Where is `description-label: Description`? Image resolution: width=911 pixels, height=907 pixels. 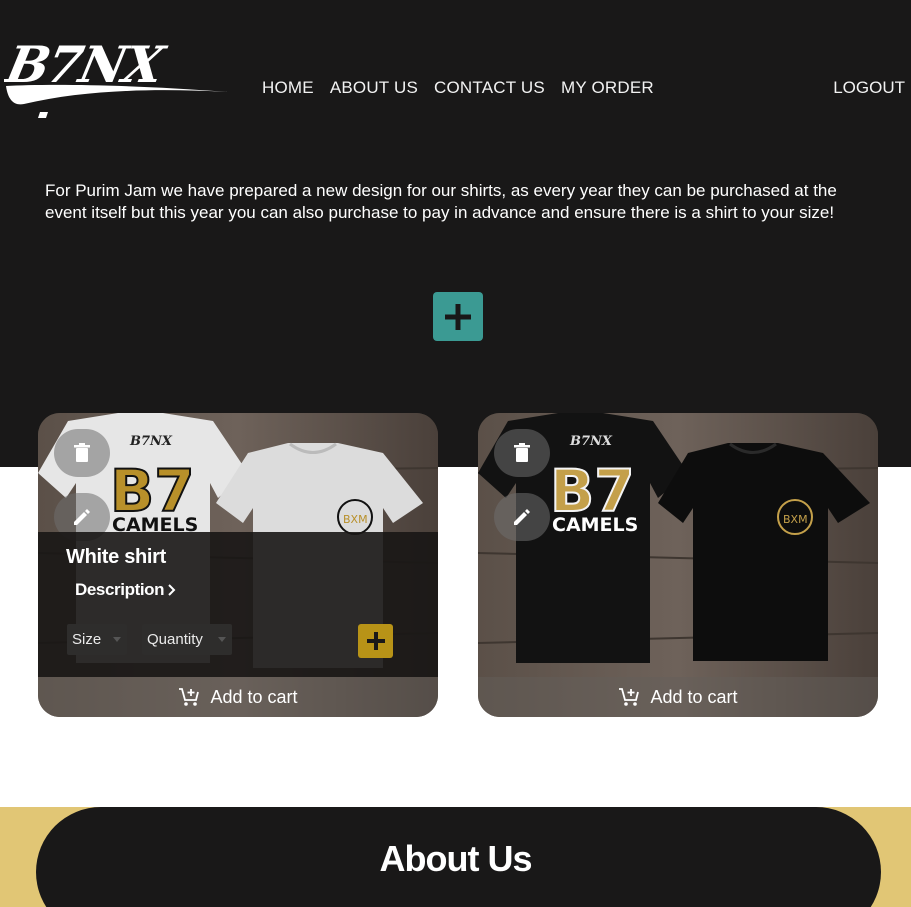 description-label: Description is located at coordinates (120, 589).